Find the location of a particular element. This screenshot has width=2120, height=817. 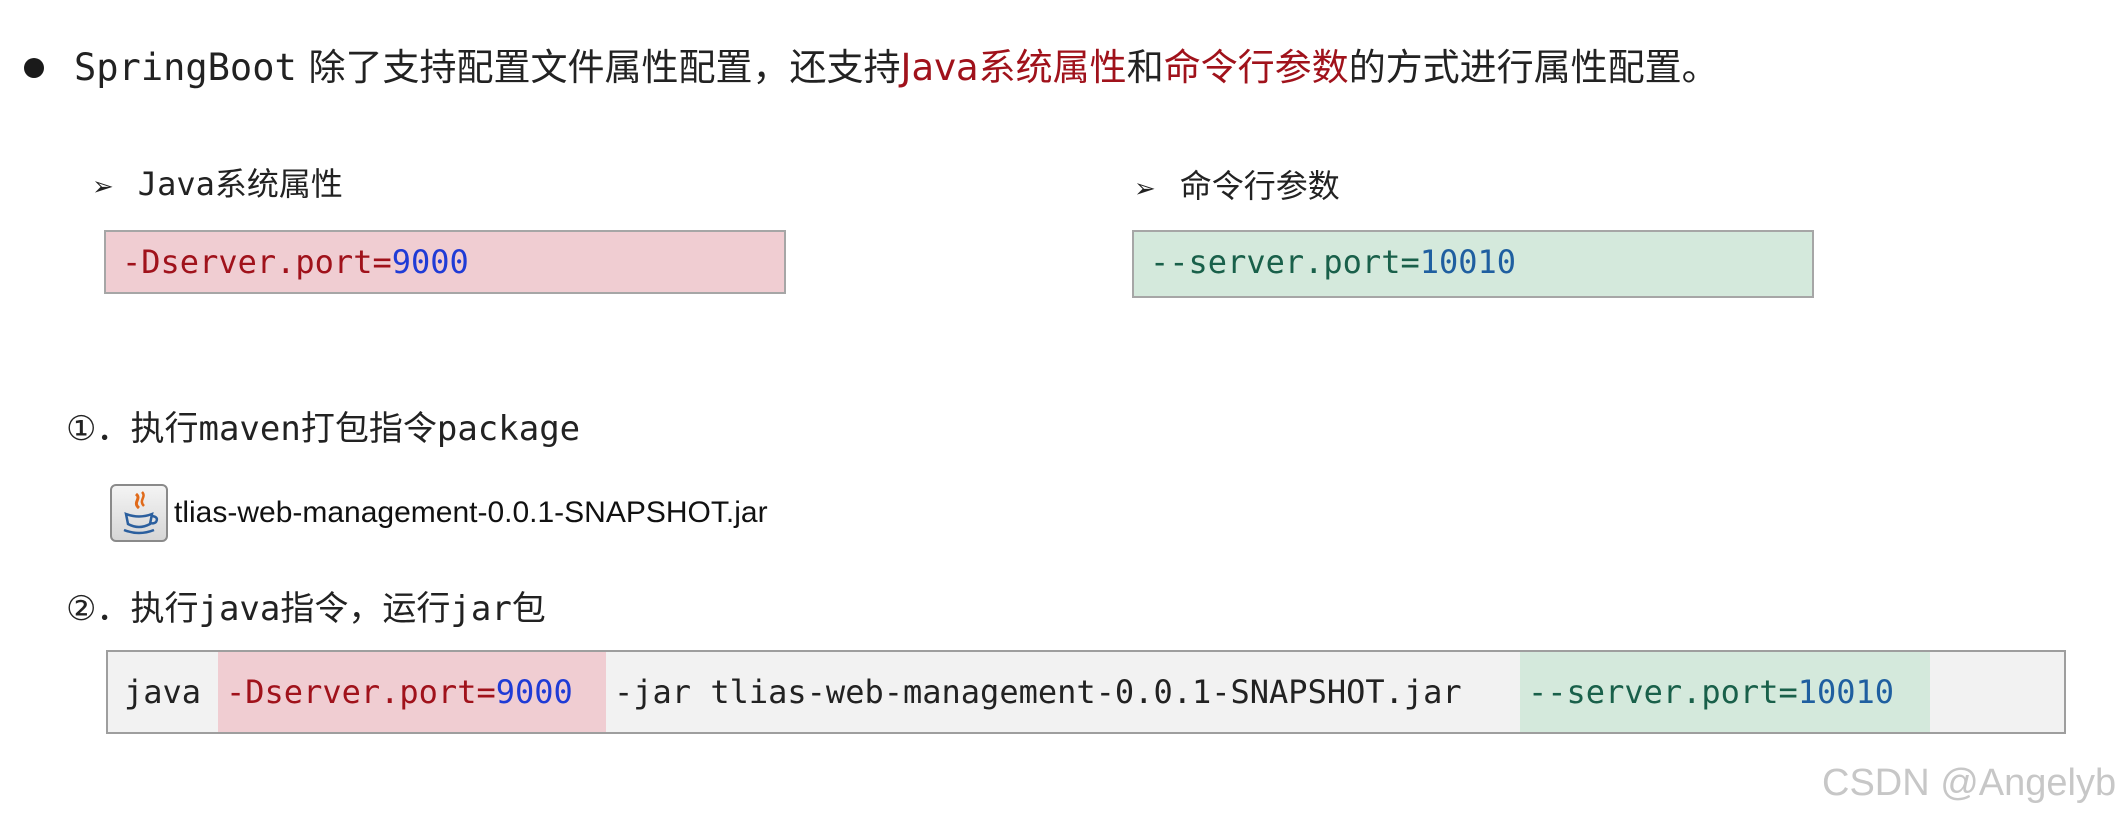

cmd-args-title-text: 命令行参数 is located at coordinates (1259, 186).